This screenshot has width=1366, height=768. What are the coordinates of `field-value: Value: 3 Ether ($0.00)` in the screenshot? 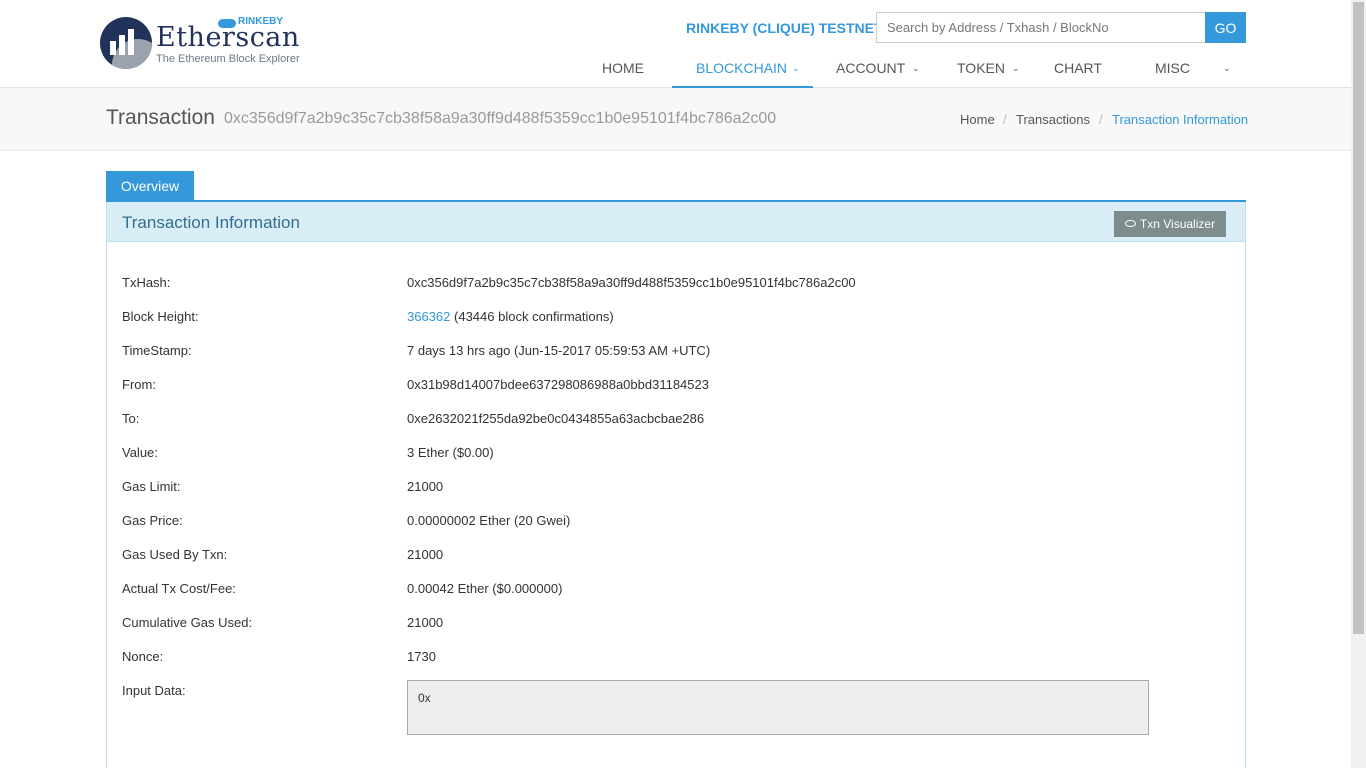 It's located at (677, 456).